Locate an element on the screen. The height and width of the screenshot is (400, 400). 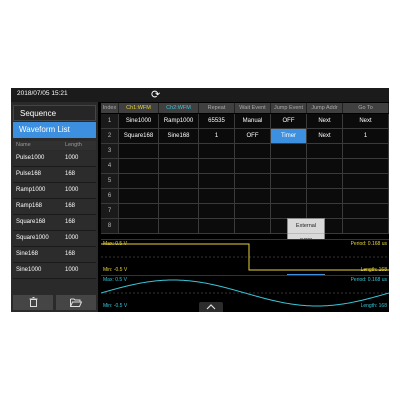
ch2-period: Period: 0.168 us is located at coordinates (368, 280).